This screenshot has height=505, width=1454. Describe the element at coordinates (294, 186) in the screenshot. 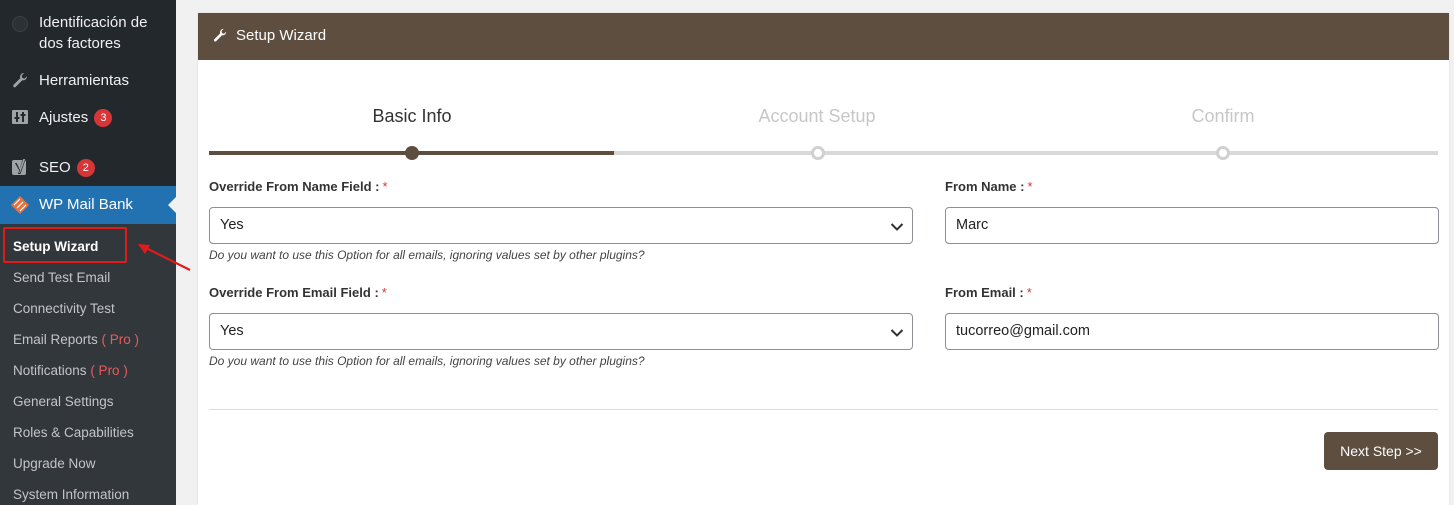

I see `override-name-label-text: Override From Name Field :` at that location.